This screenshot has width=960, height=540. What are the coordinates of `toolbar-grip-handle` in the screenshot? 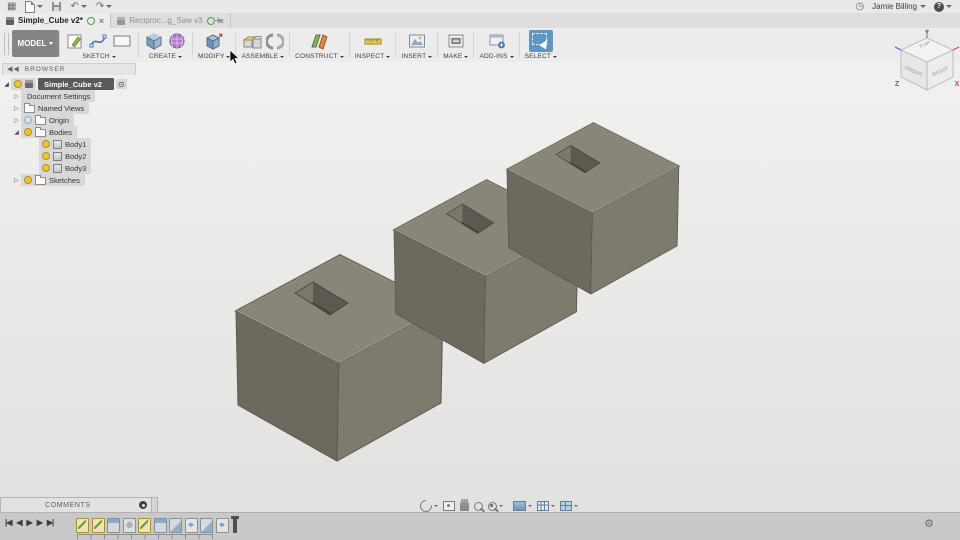 It's located at (6, 44).